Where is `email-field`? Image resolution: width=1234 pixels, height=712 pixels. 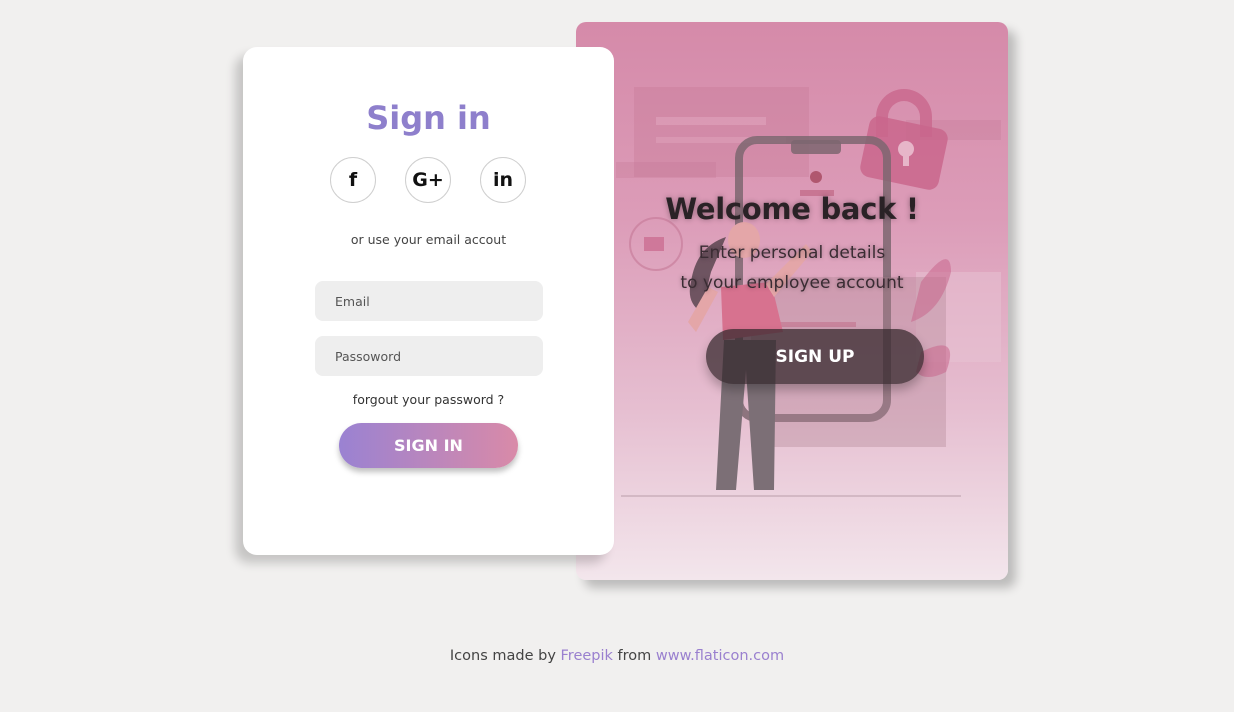
email-field is located at coordinates (429, 301).